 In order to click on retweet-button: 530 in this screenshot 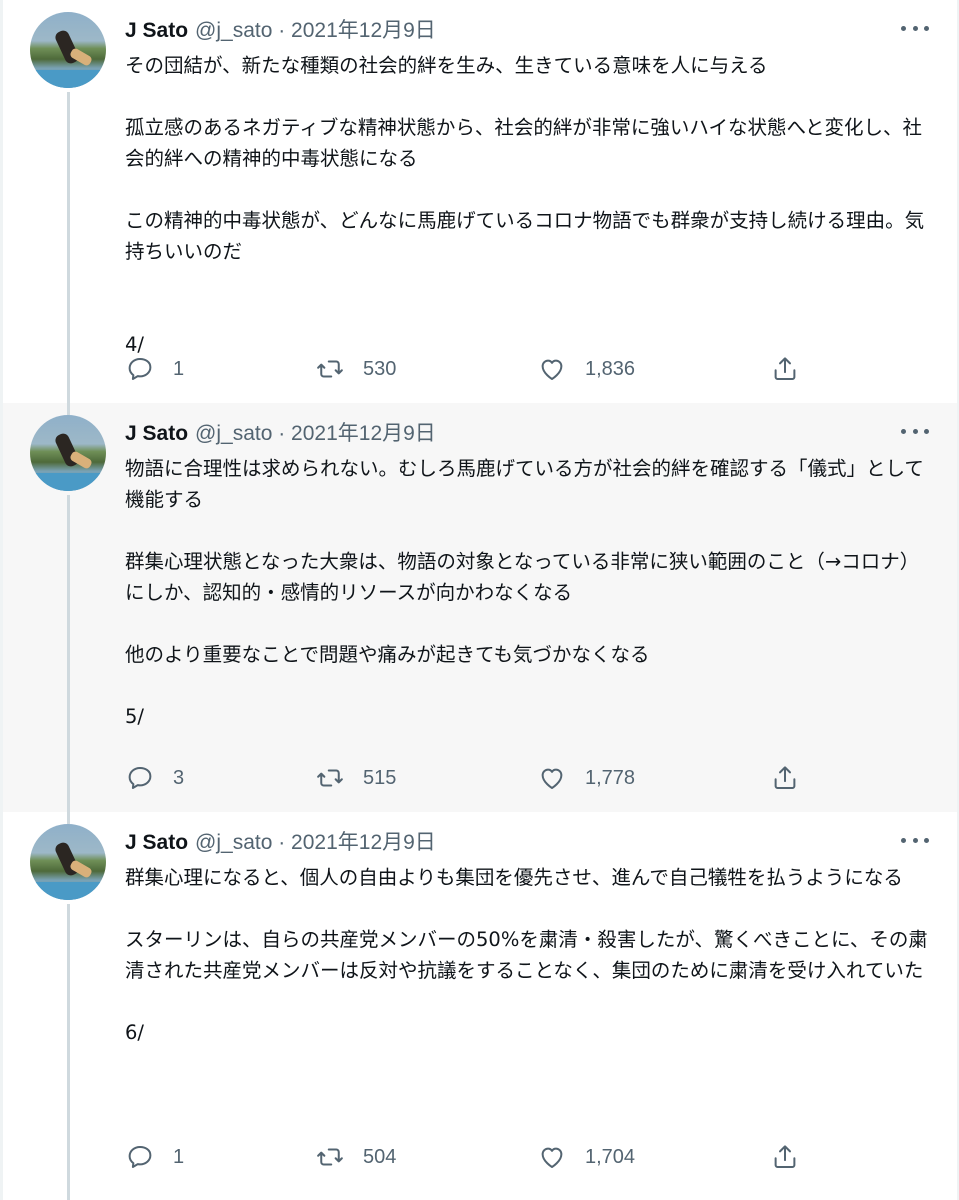, I will do `click(355, 369)`.